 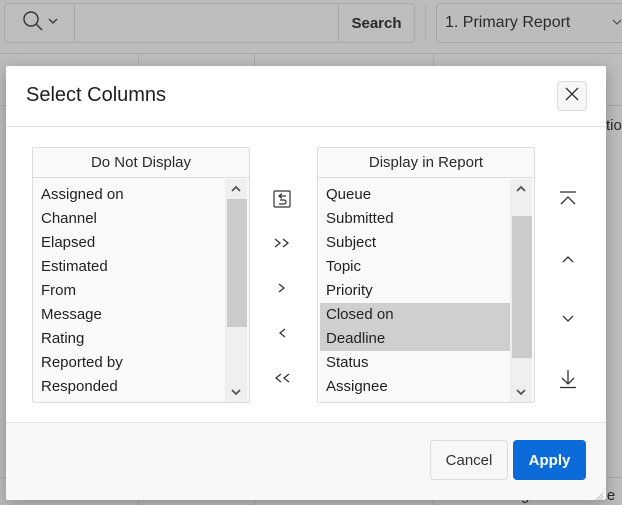 I want to click on list-item: From, so click(x=130, y=291).